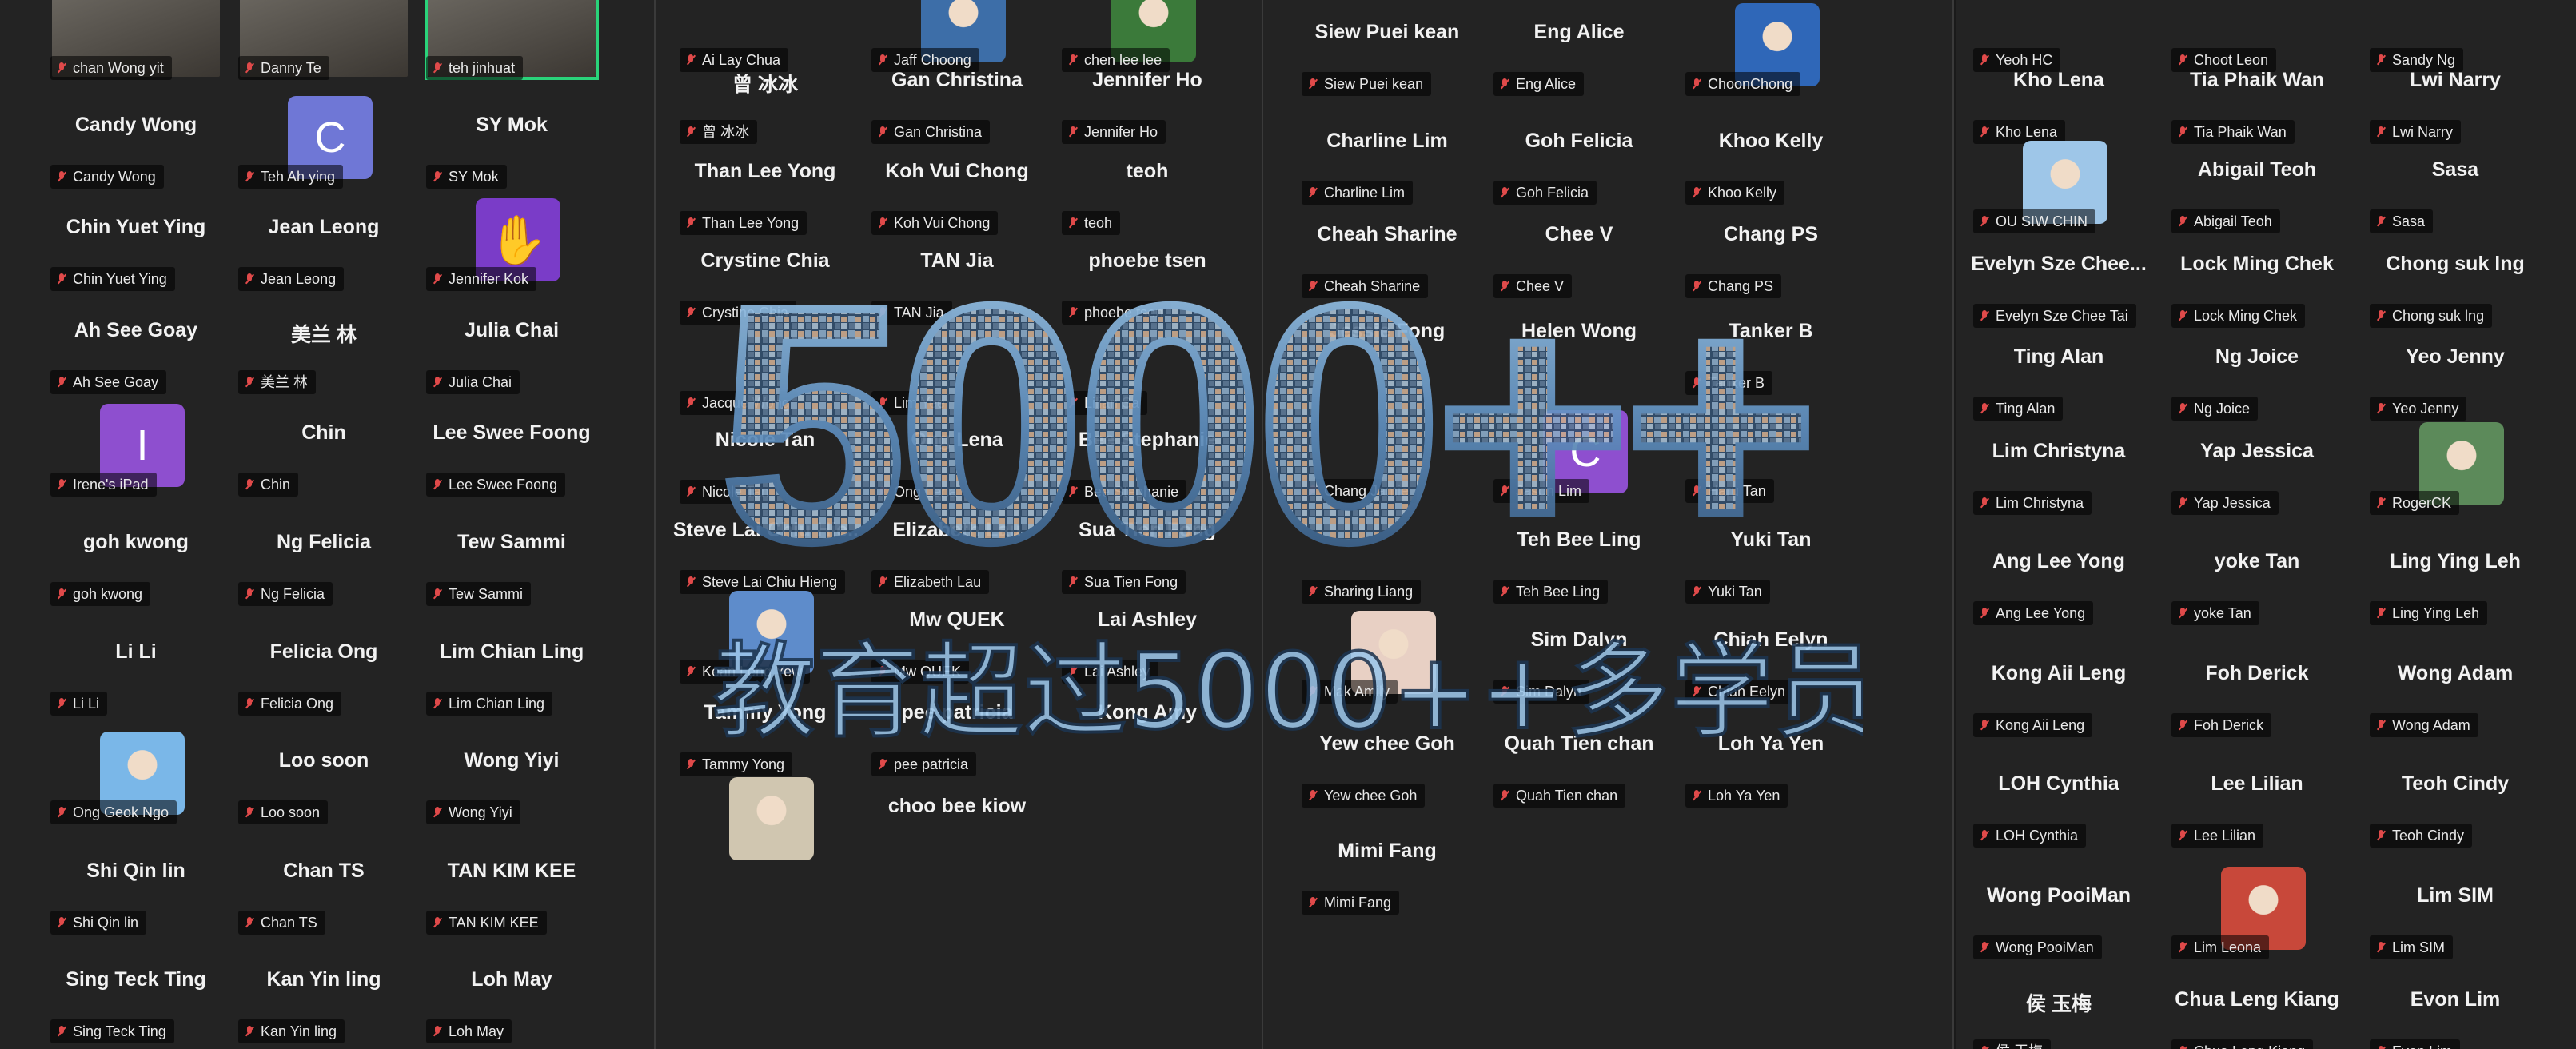 This screenshot has height=1049, width=2576. Describe the element at coordinates (2257, 467) in the screenshot. I see `participant-tile: Yap Jessica Yap Jessica` at that location.